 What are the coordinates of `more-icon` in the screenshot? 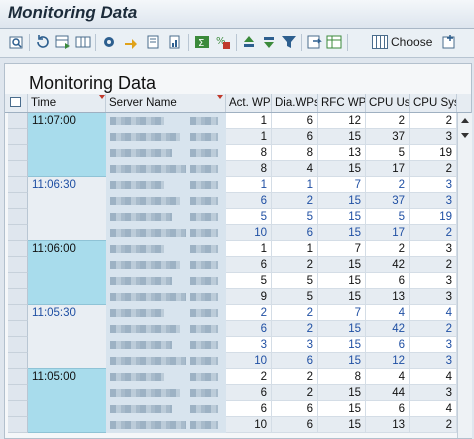 It's located at (449, 42).